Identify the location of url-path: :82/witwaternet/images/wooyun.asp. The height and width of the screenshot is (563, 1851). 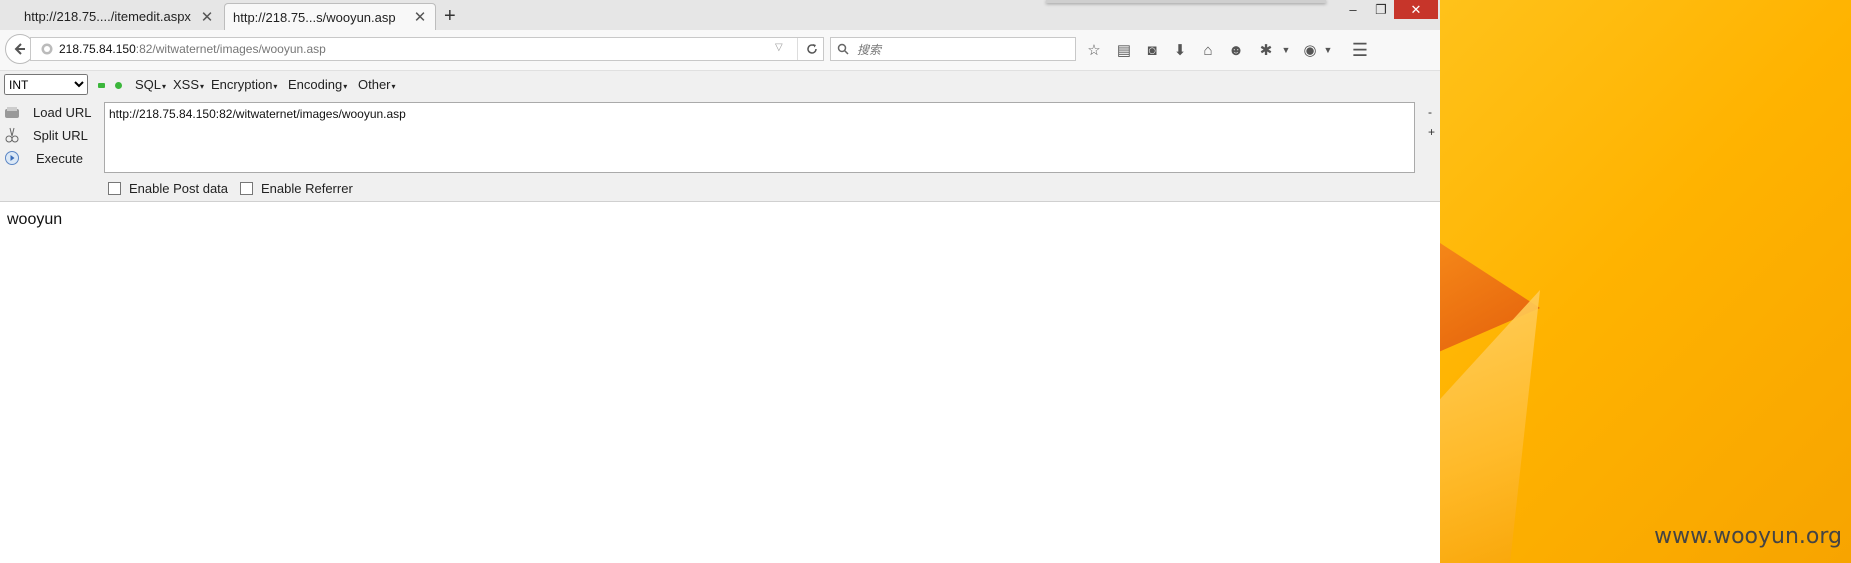
(230, 49).